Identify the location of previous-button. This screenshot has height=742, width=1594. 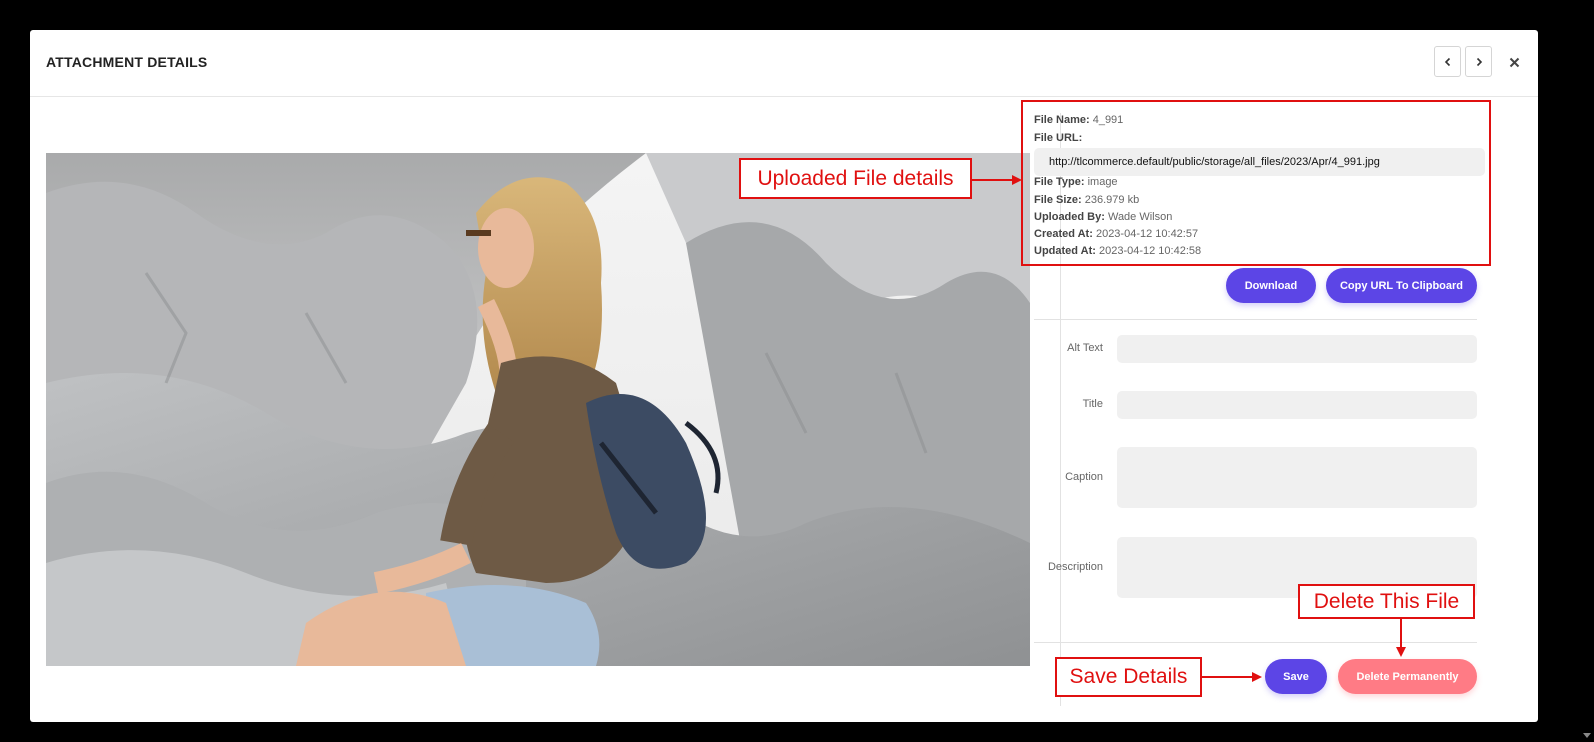
(1447, 61).